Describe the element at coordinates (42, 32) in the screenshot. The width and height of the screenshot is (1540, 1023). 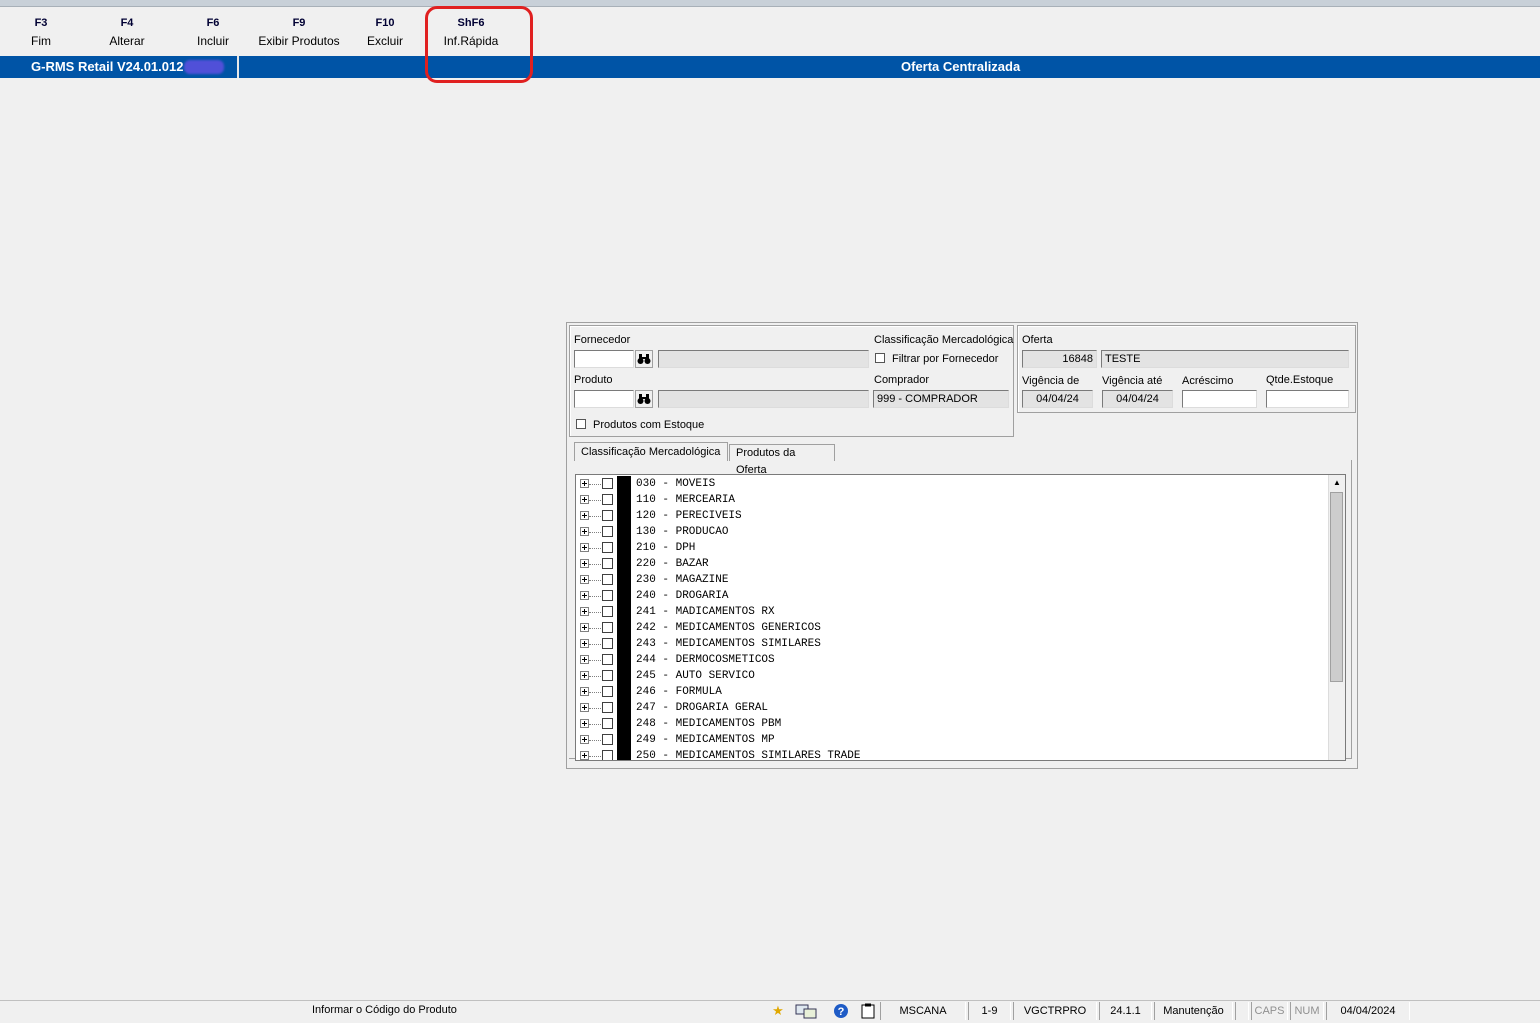
I see `f3-fim-button: F3 Fim` at that location.